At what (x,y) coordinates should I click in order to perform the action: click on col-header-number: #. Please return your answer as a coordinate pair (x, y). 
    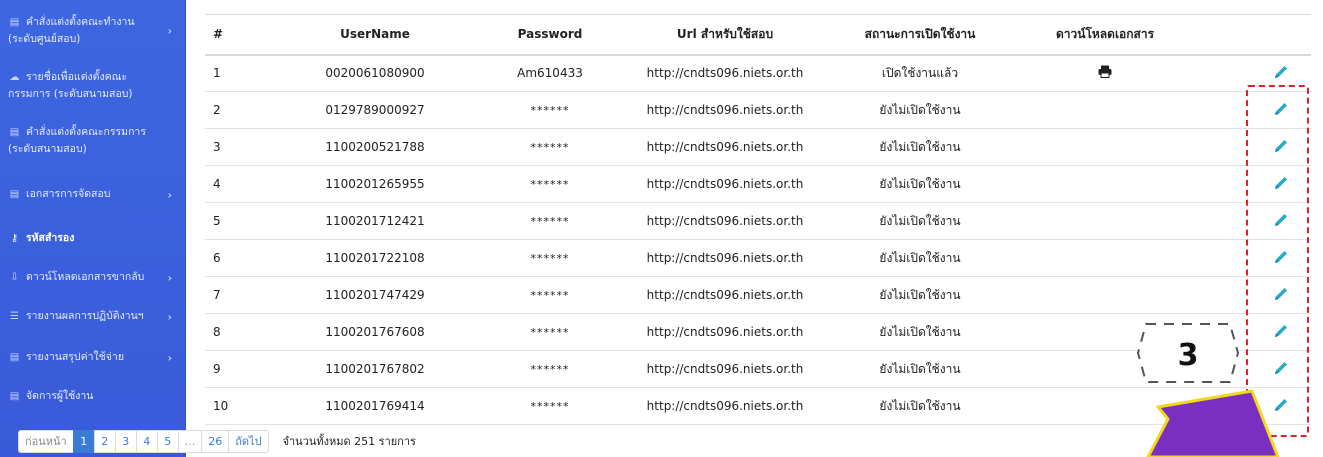
    Looking at the image, I should click on (240, 35).